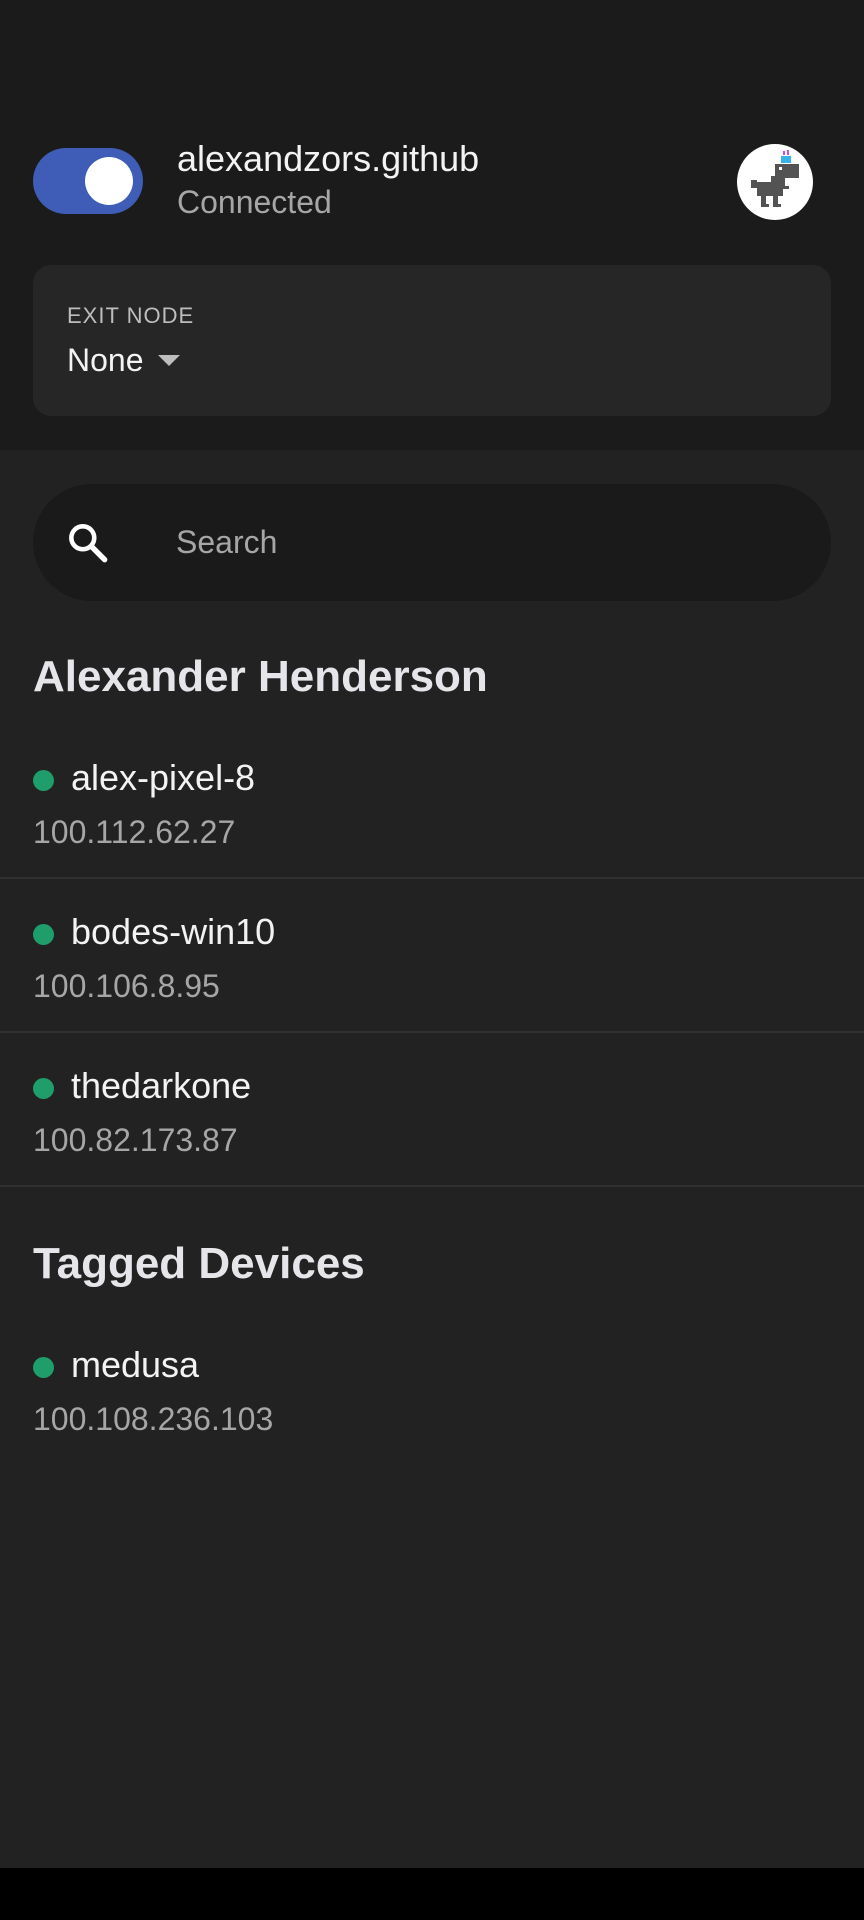 The width and height of the screenshot is (864, 1920). What do you see at coordinates (328, 158) in the screenshot?
I see `account-name: alexandzors.github` at bounding box center [328, 158].